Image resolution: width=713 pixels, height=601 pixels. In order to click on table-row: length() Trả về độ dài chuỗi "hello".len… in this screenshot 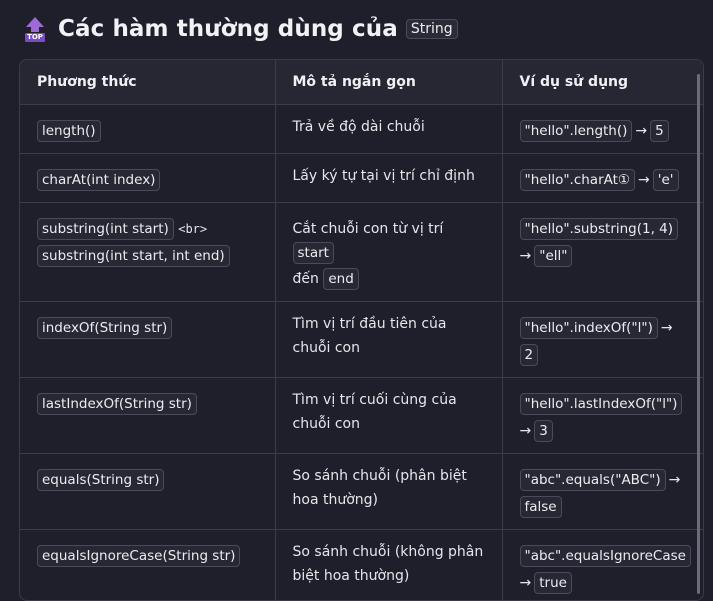, I will do `click(361, 129)`.